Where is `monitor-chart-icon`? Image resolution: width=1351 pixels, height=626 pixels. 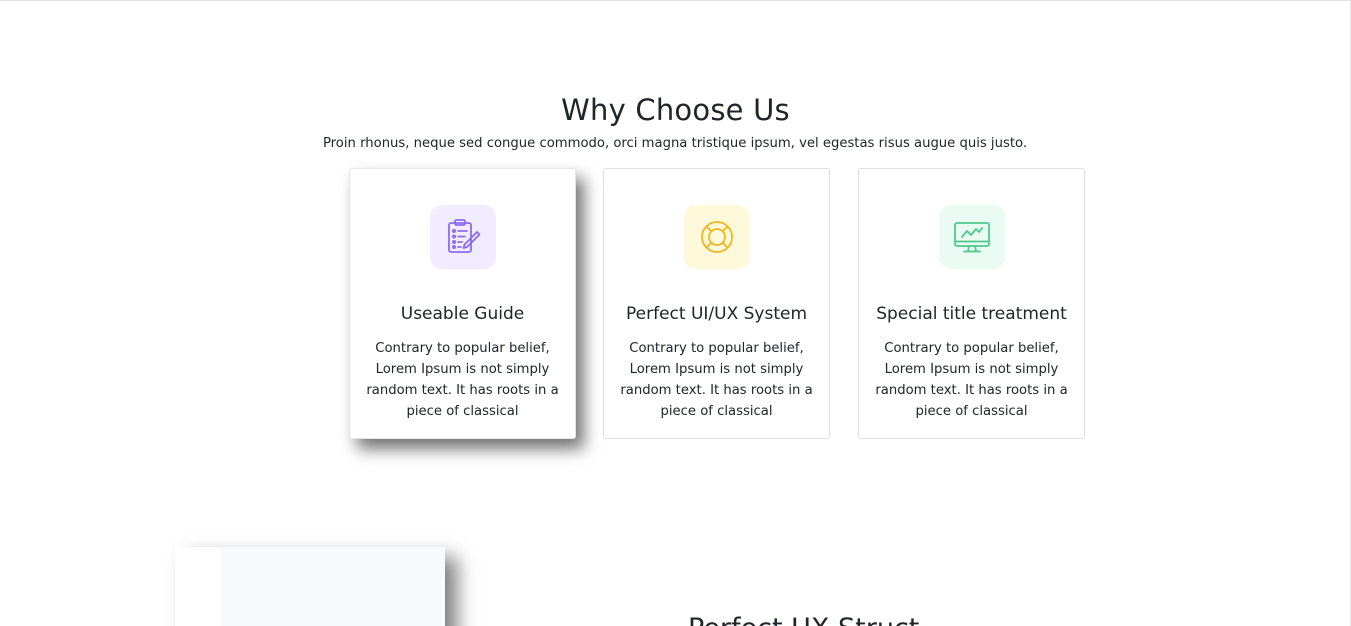 monitor-chart-icon is located at coordinates (972, 237).